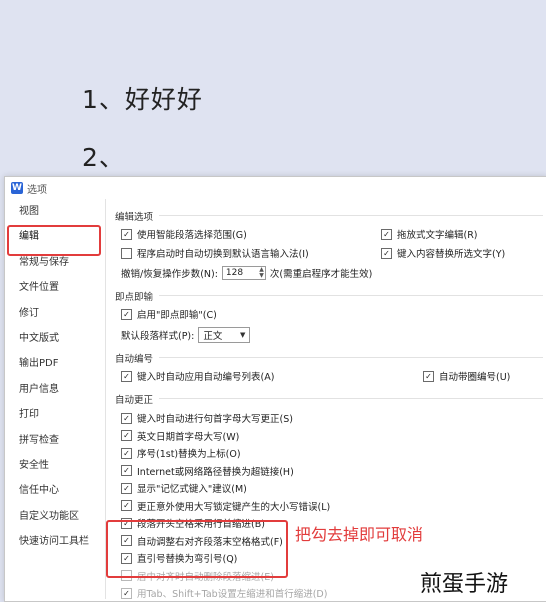 This screenshot has width=546, height=602. What do you see at coordinates (262, 273) in the screenshot?
I see `spinner-icon: ▲ ▼` at bounding box center [262, 273].